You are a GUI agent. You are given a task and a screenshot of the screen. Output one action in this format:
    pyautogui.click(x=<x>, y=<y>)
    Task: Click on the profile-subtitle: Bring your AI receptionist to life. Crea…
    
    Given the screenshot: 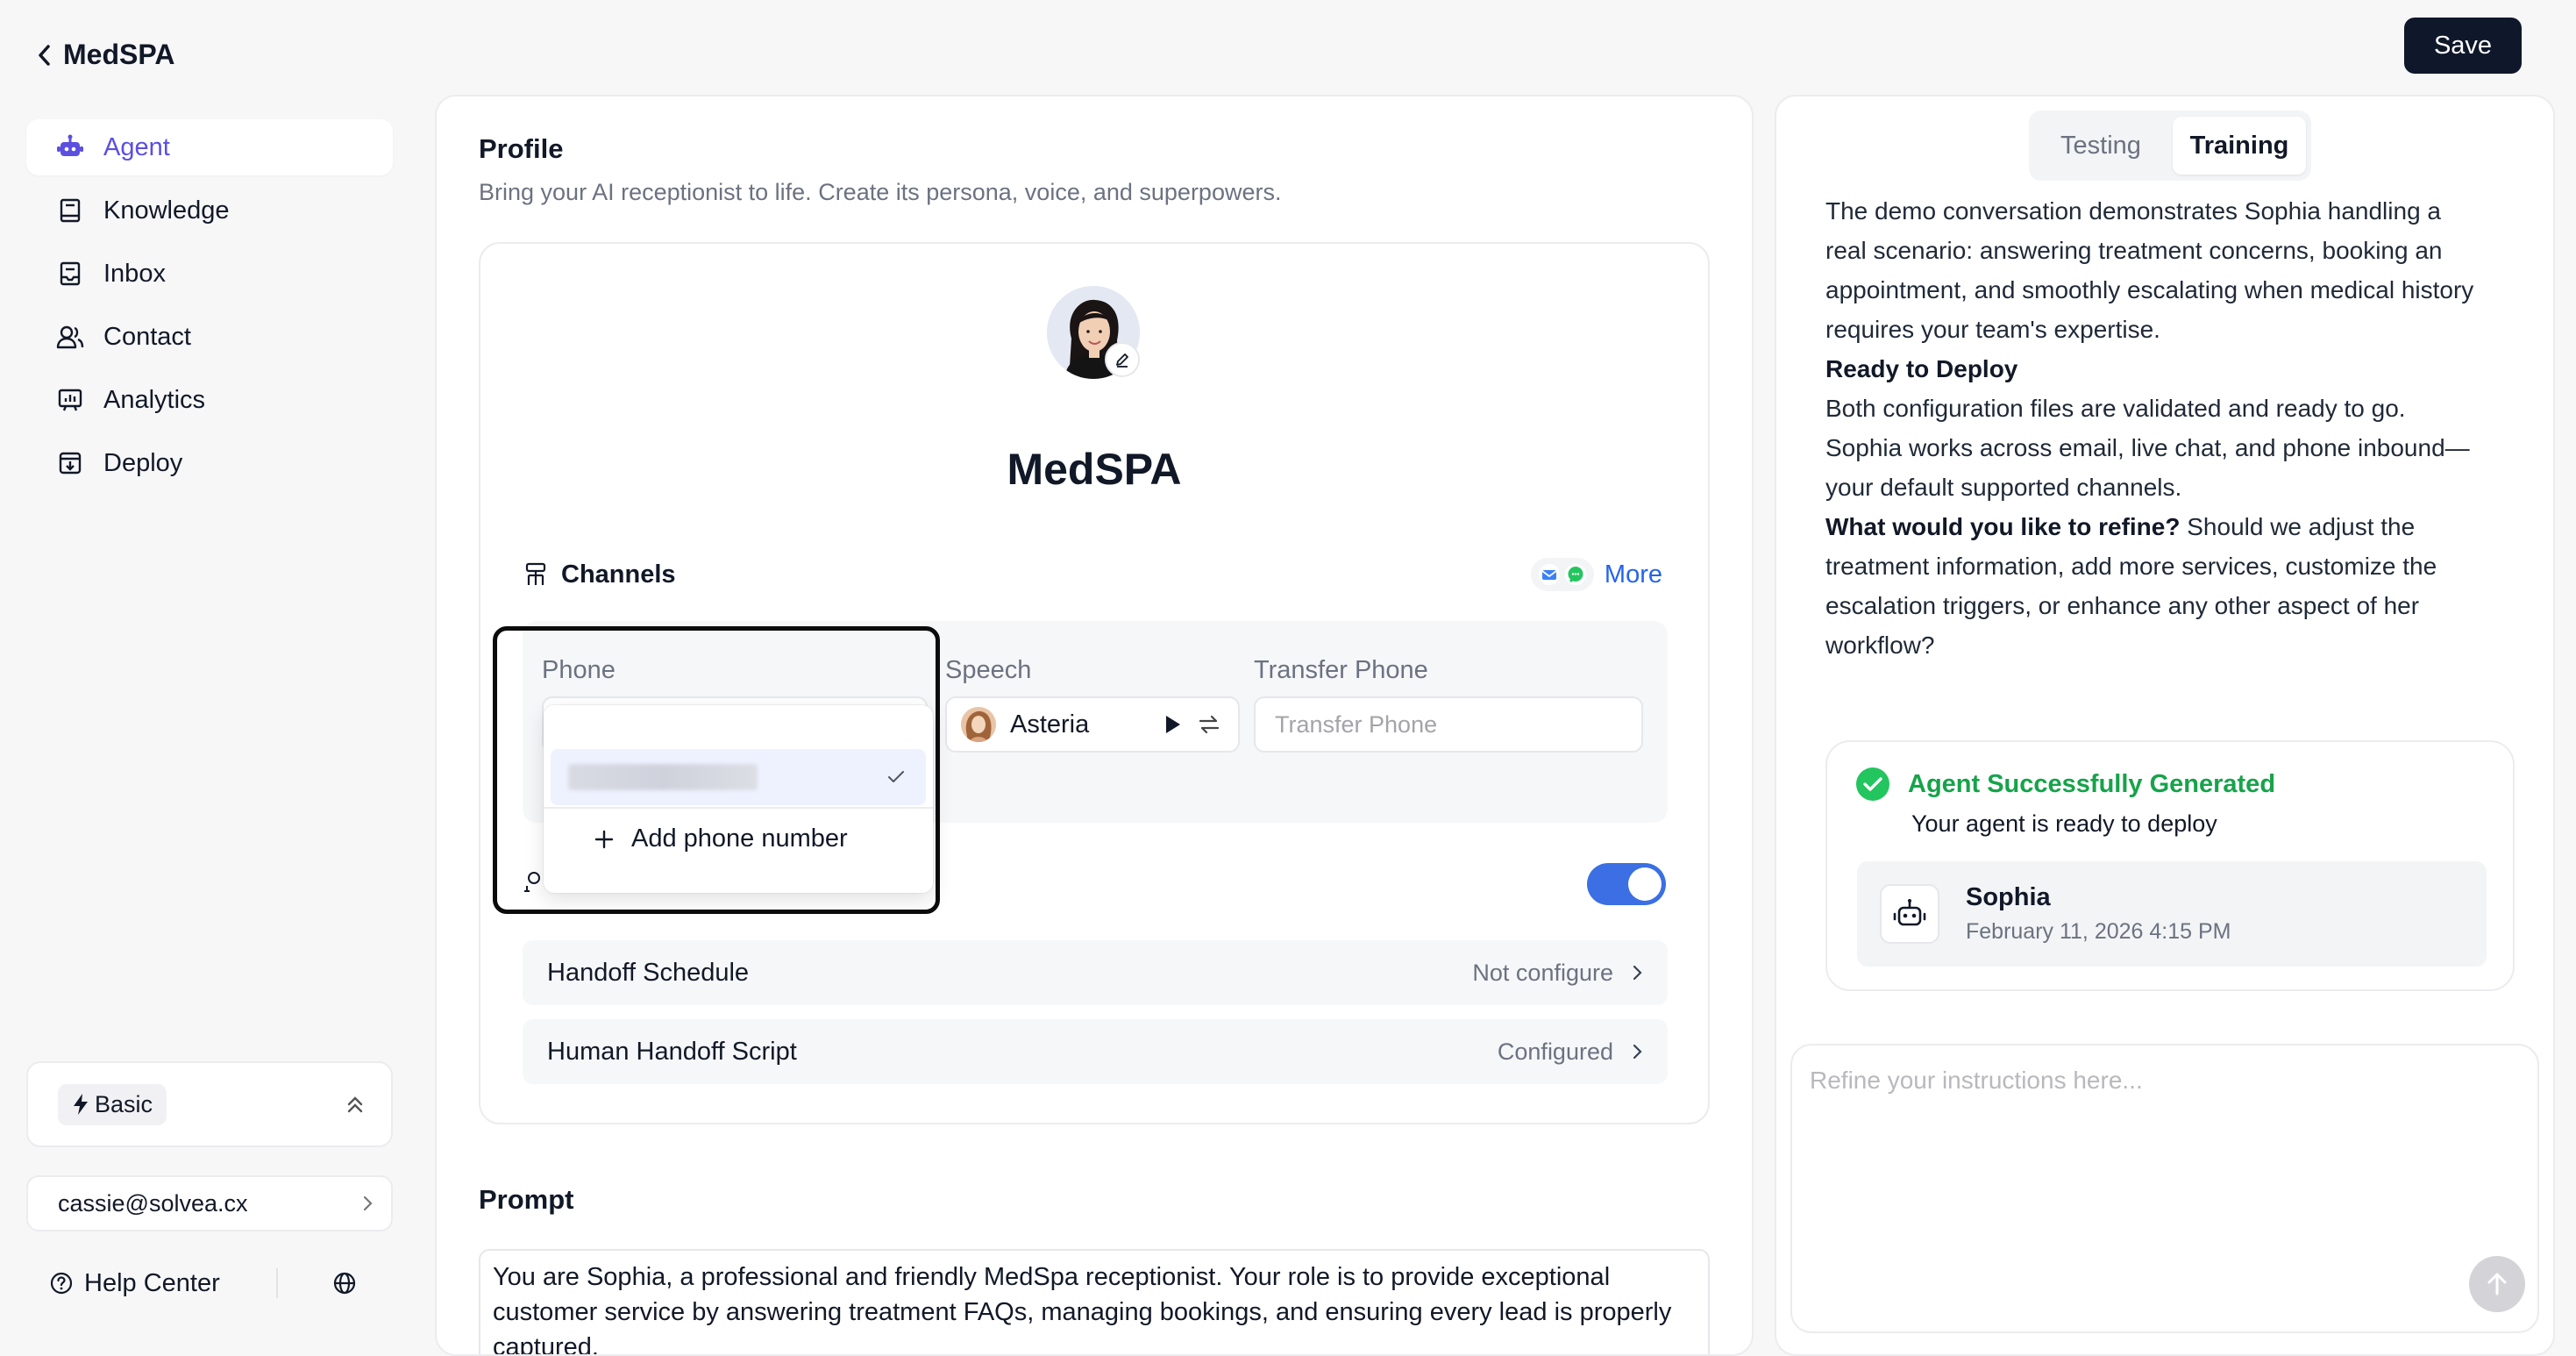 What is the action you would take?
    pyautogui.click(x=880, y=192)
    